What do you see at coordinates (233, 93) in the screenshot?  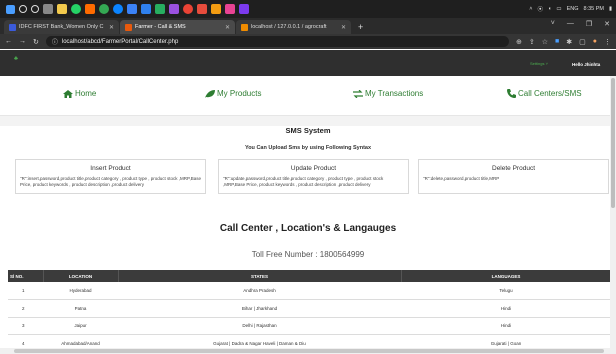 I see `menu-my-products: My Products` at bounding box center [233, 93].